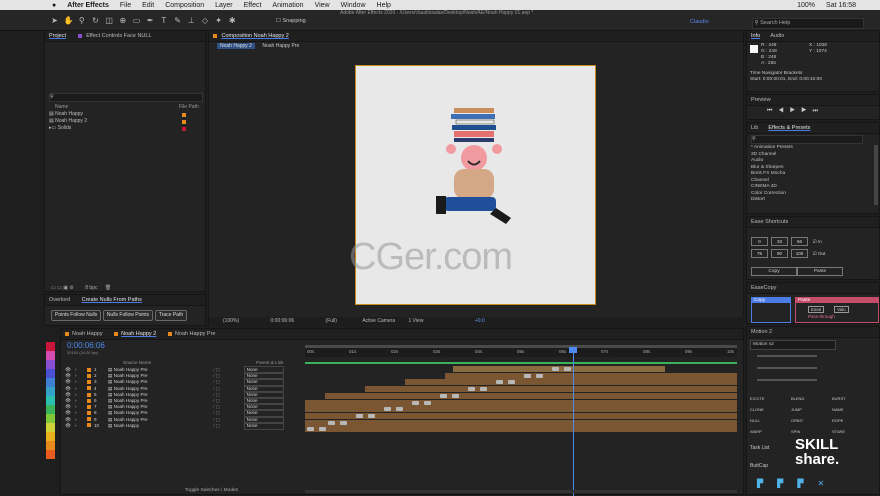  What do you see at coordinates (852, 431) in the screenshot?
I see `motion-tool: STARE` at bounding box center [852, 431].